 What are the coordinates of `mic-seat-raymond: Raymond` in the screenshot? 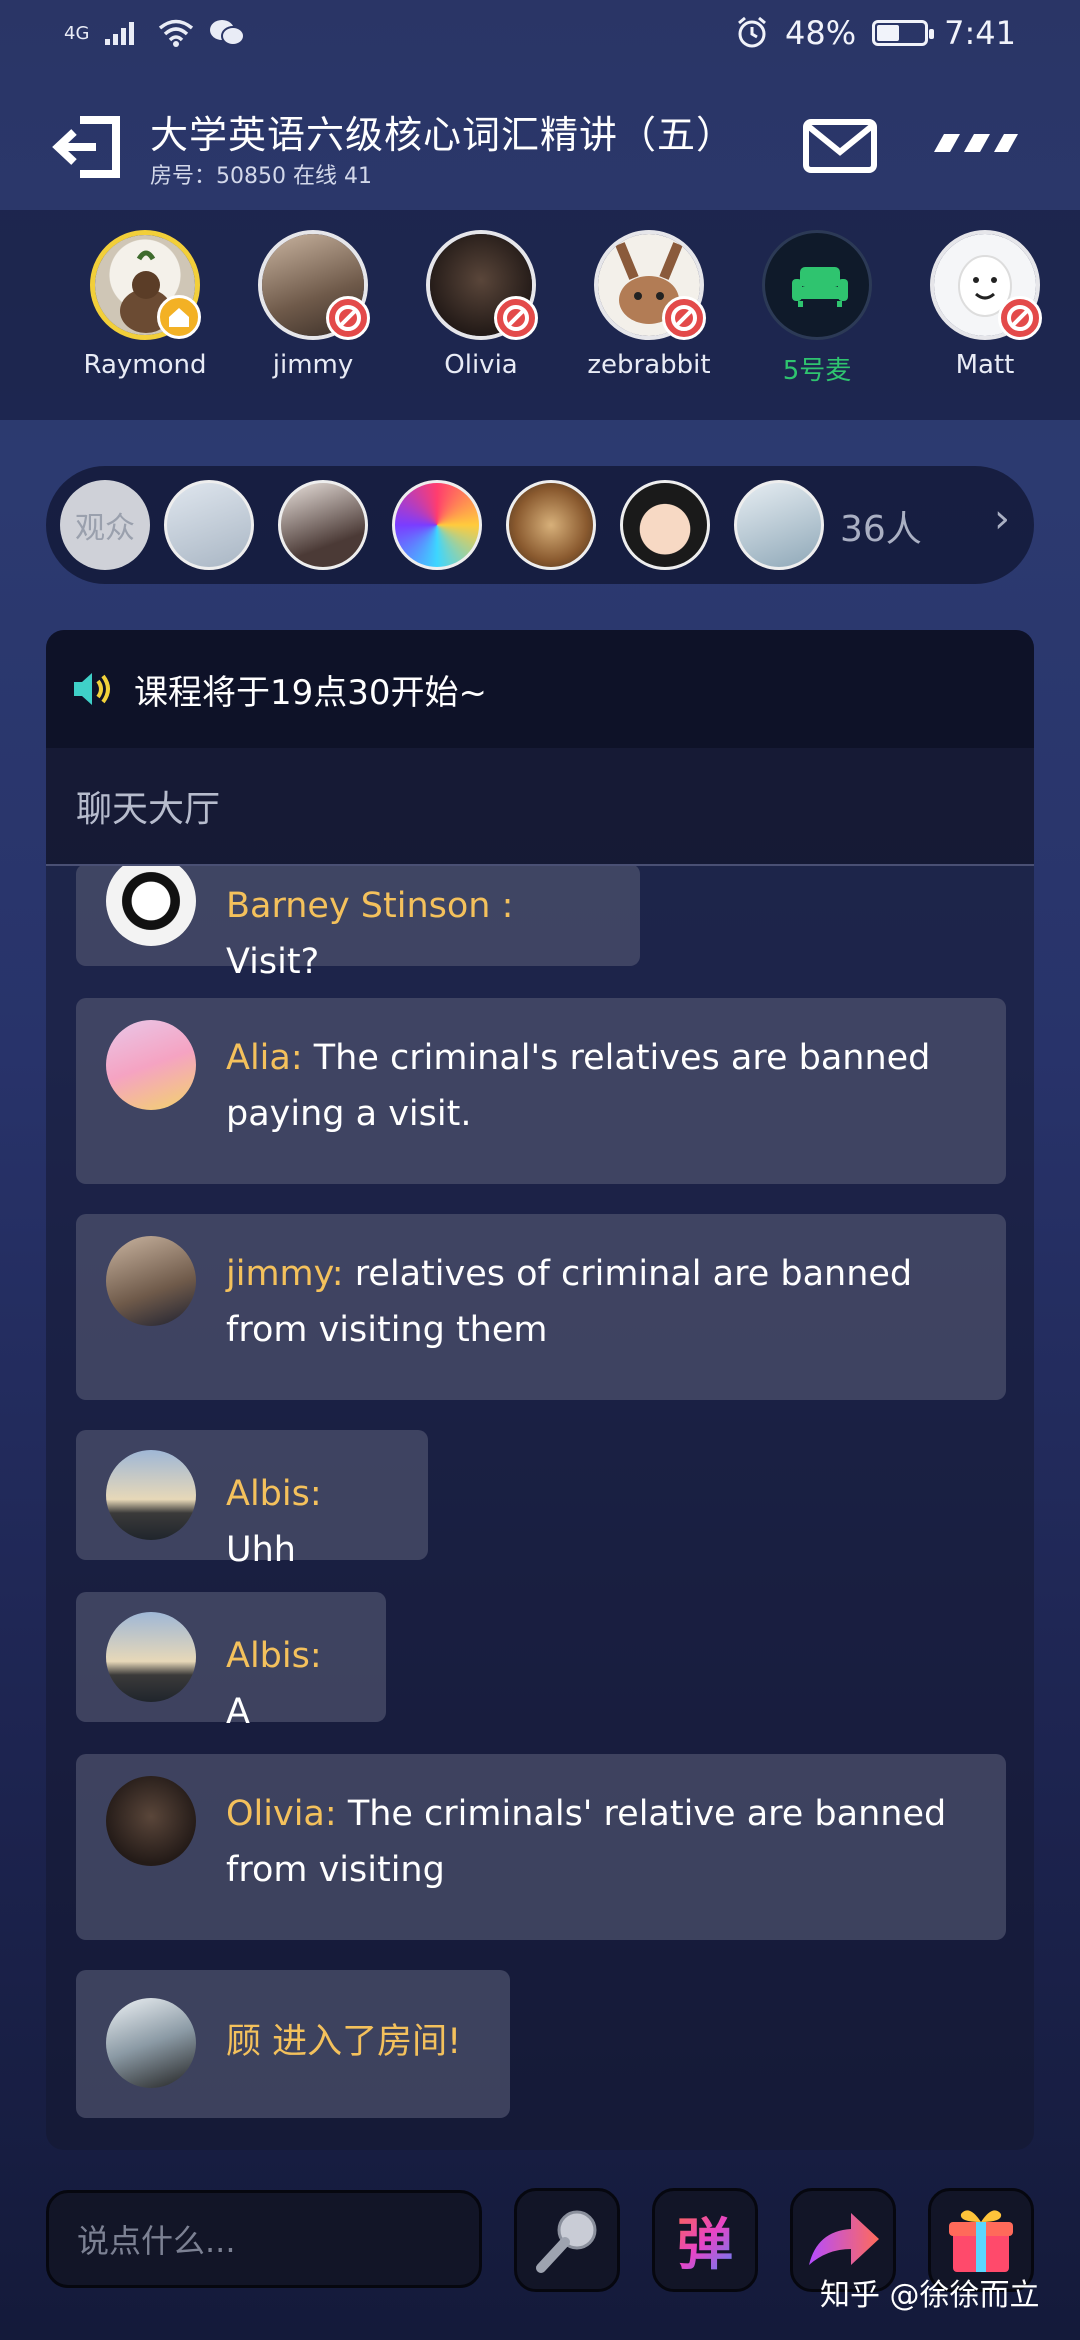 It's located at (145, 305).